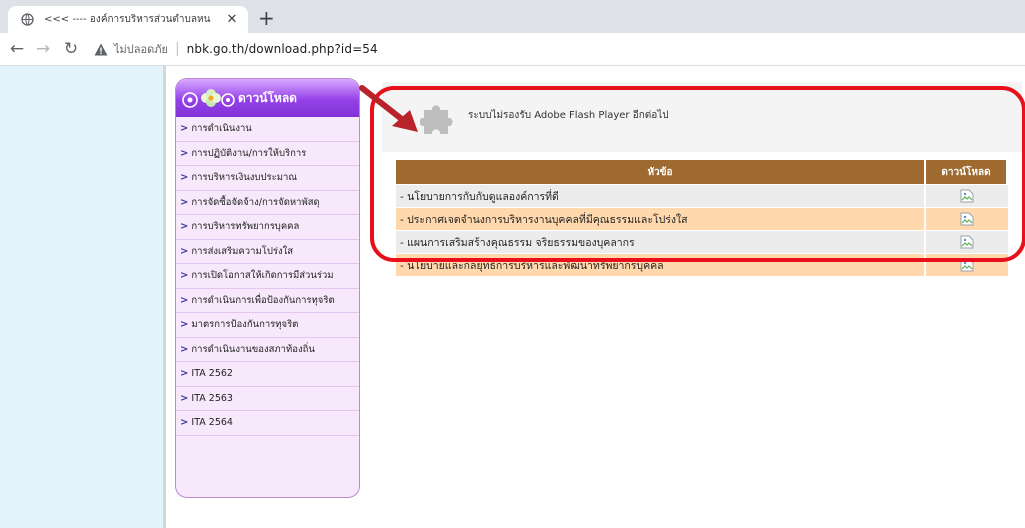 The image size is (1025, 528). Describe the element at coordinates (212, 423) in the screenshot. I see `sidebar-item-label: ITA 2564` at that location.